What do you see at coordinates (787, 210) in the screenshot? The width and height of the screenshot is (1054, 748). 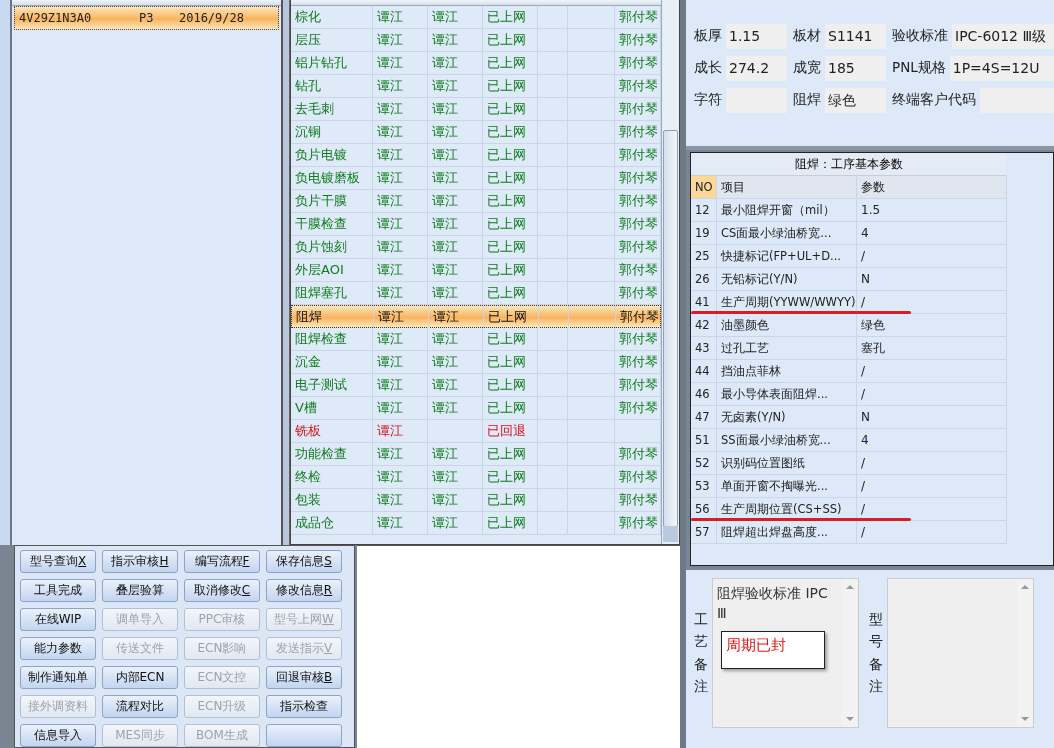 I see `table-cell: 最小阻焊开窗（mil）` at bounding box center [787, 210].